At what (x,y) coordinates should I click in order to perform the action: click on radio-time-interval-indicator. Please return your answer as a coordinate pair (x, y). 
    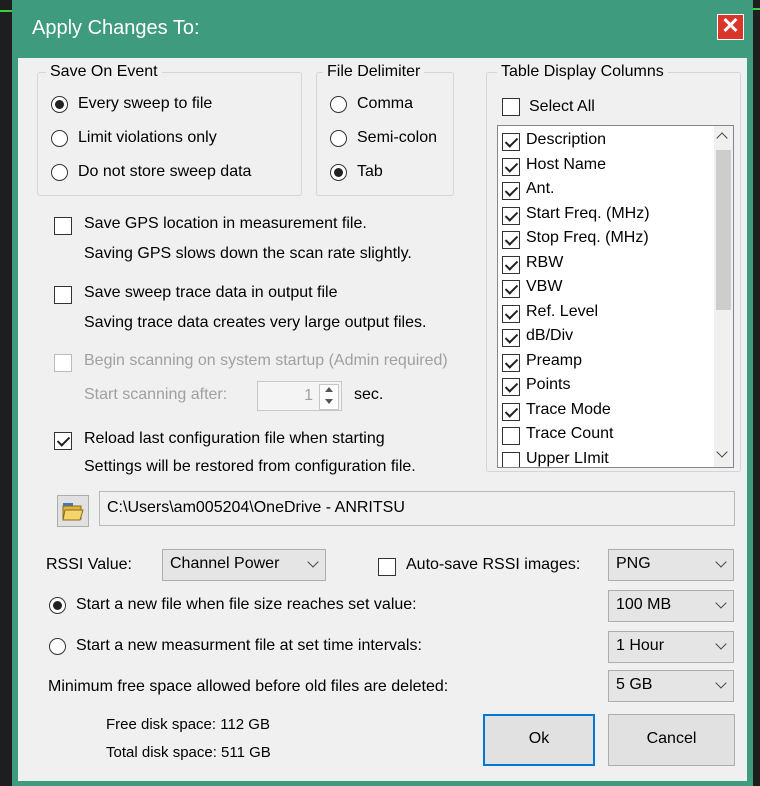
    Looking at the image, I should click on (57, 646).